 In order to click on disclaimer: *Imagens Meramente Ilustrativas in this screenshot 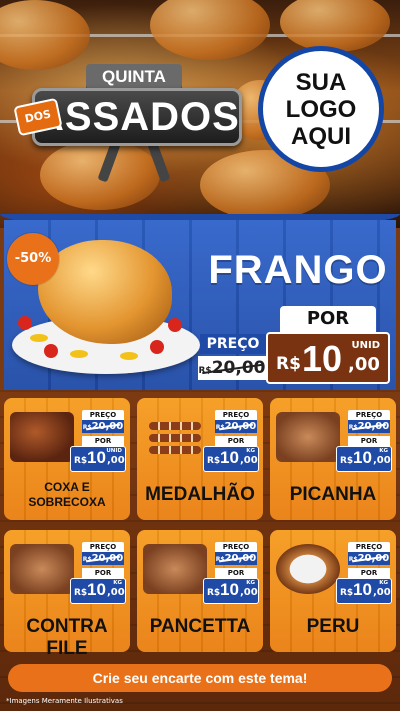, I will do `click(64, 701)`.